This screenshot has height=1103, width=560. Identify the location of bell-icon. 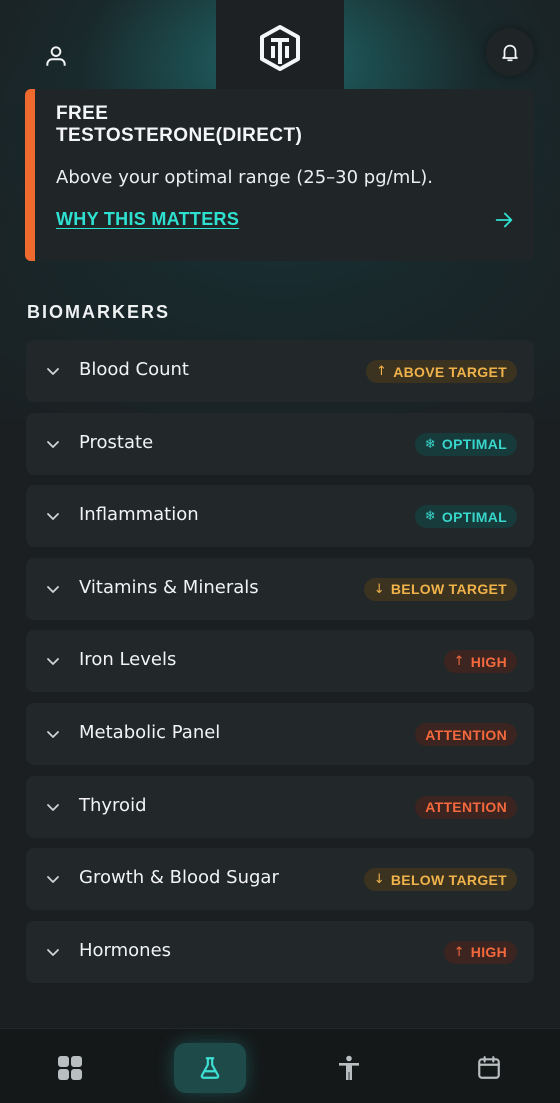
(510, 53).